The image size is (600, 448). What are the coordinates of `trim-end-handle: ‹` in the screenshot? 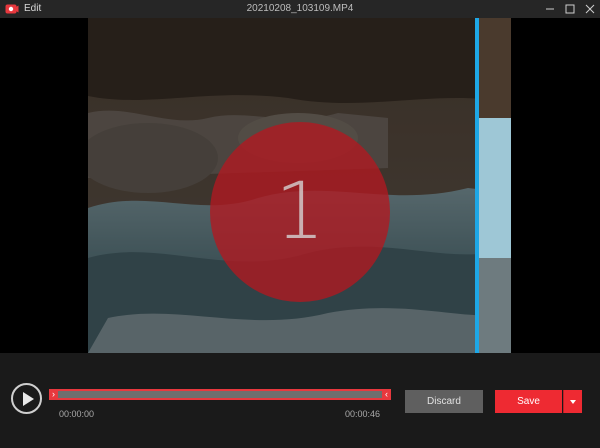 It's located at (386, 394).